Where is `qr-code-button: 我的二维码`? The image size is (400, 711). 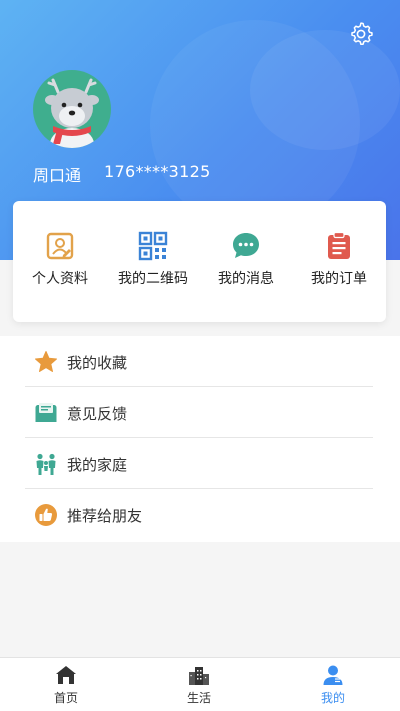 qr-code-button: 我的二维码 is located at coordinates (153, 259).